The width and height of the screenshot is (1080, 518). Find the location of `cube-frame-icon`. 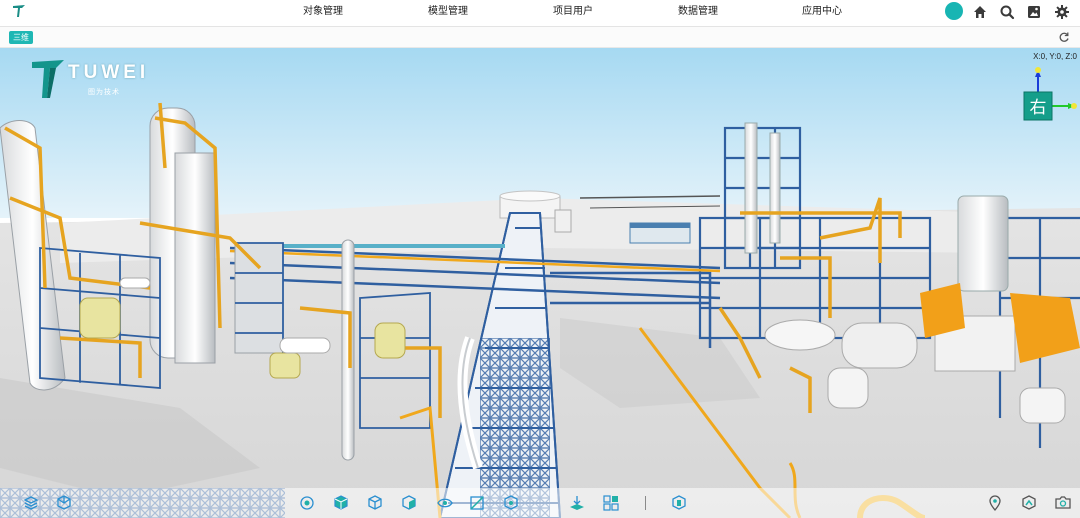

cube-frame-icon is located at coordinates (64, 503).